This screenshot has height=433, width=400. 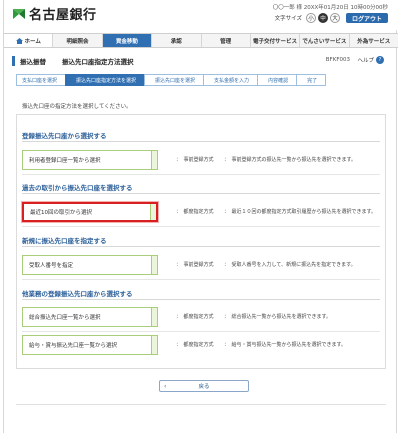 I want to click on select-from-user-registered-button: 利用者登録口座一覧から選択, so click(x=90, y=160).